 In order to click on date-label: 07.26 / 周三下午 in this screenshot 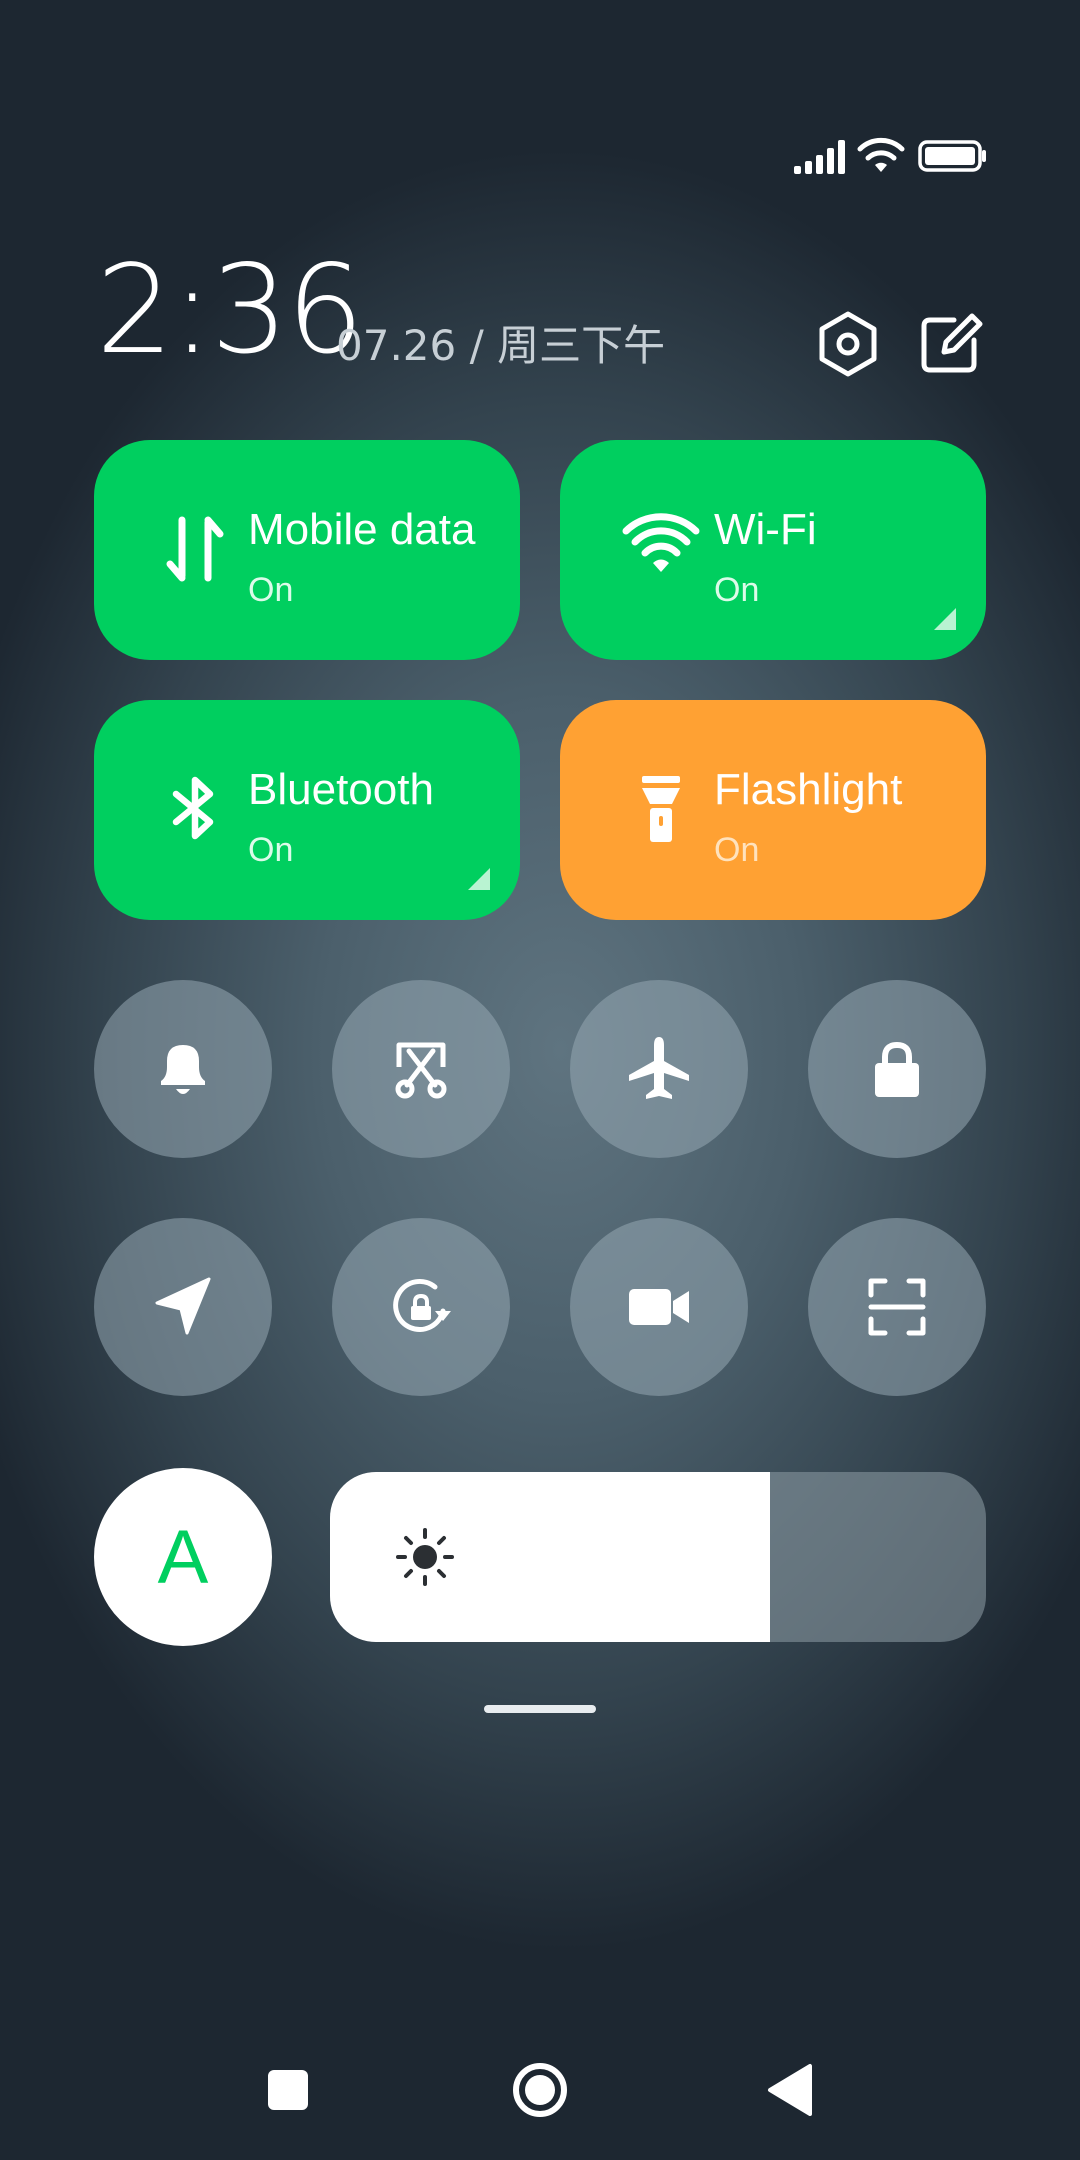, I will do `click(501, 345)`.